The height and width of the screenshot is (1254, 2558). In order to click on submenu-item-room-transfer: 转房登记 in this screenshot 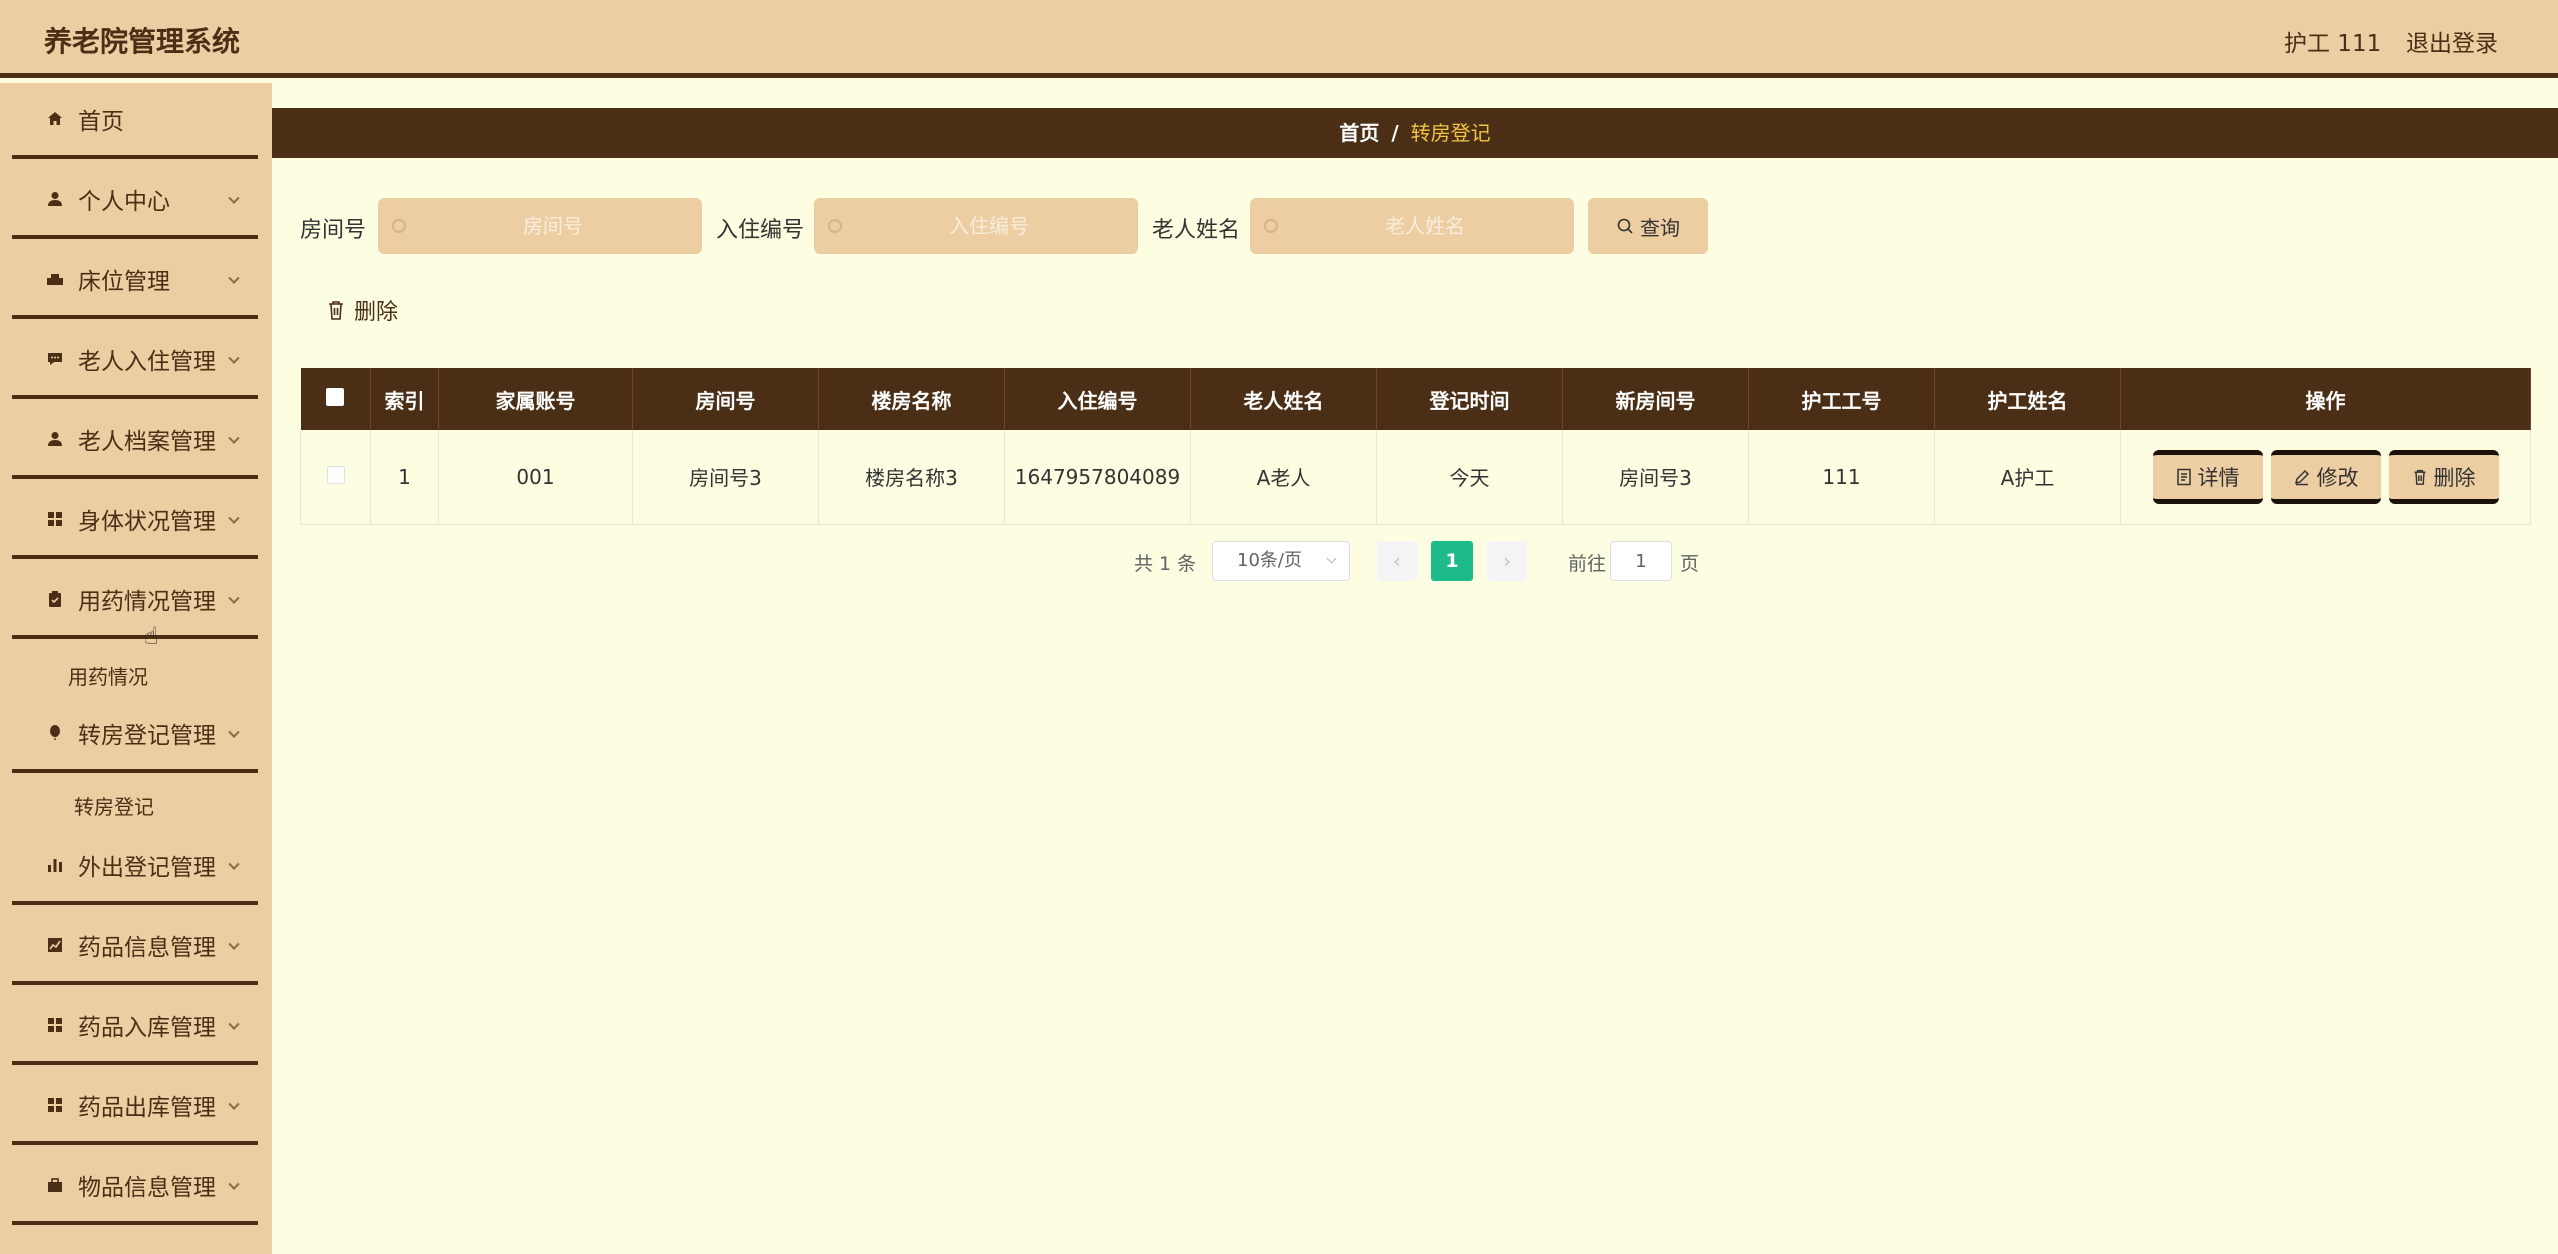, I will do `click(114, 805)`.